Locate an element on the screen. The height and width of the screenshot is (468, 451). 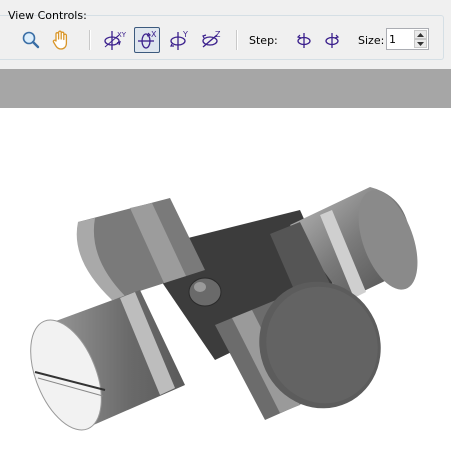
zoom-button is located at coordinates (31, 40).